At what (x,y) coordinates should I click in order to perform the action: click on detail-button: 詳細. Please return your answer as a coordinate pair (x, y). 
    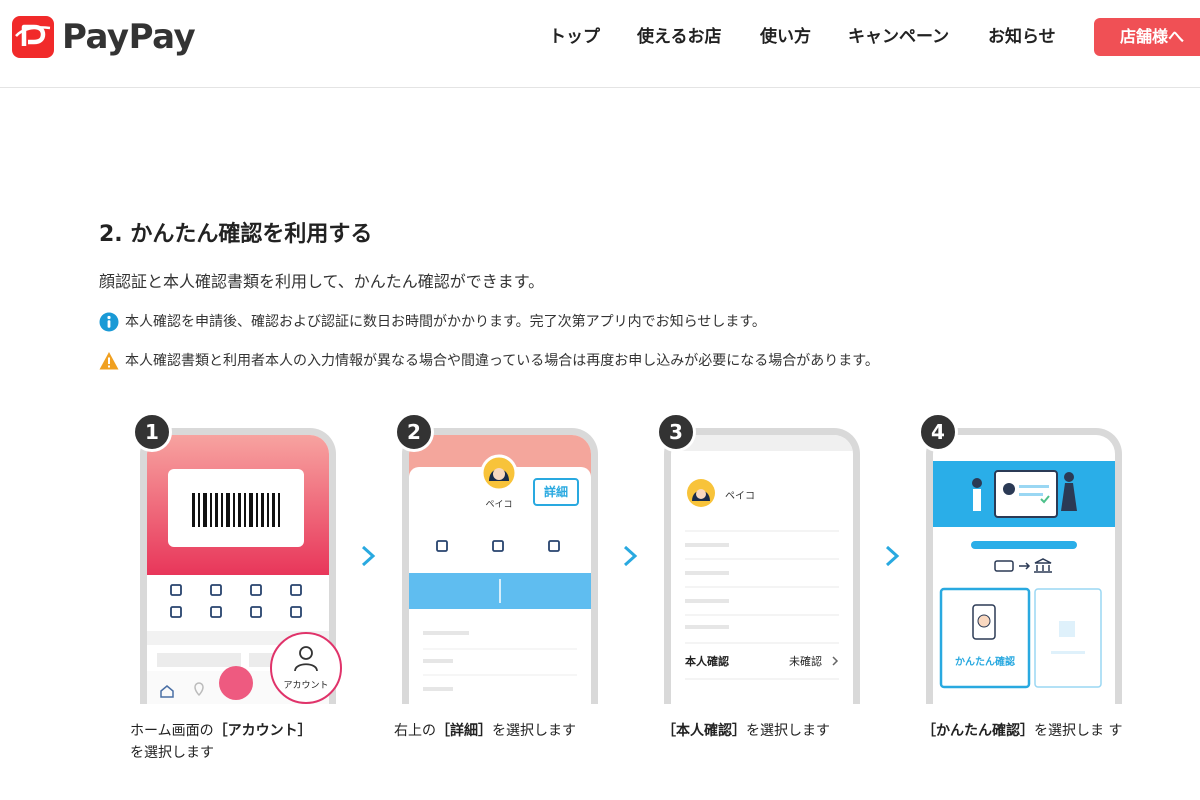
    Looking at the image, I should click on (555, 492).